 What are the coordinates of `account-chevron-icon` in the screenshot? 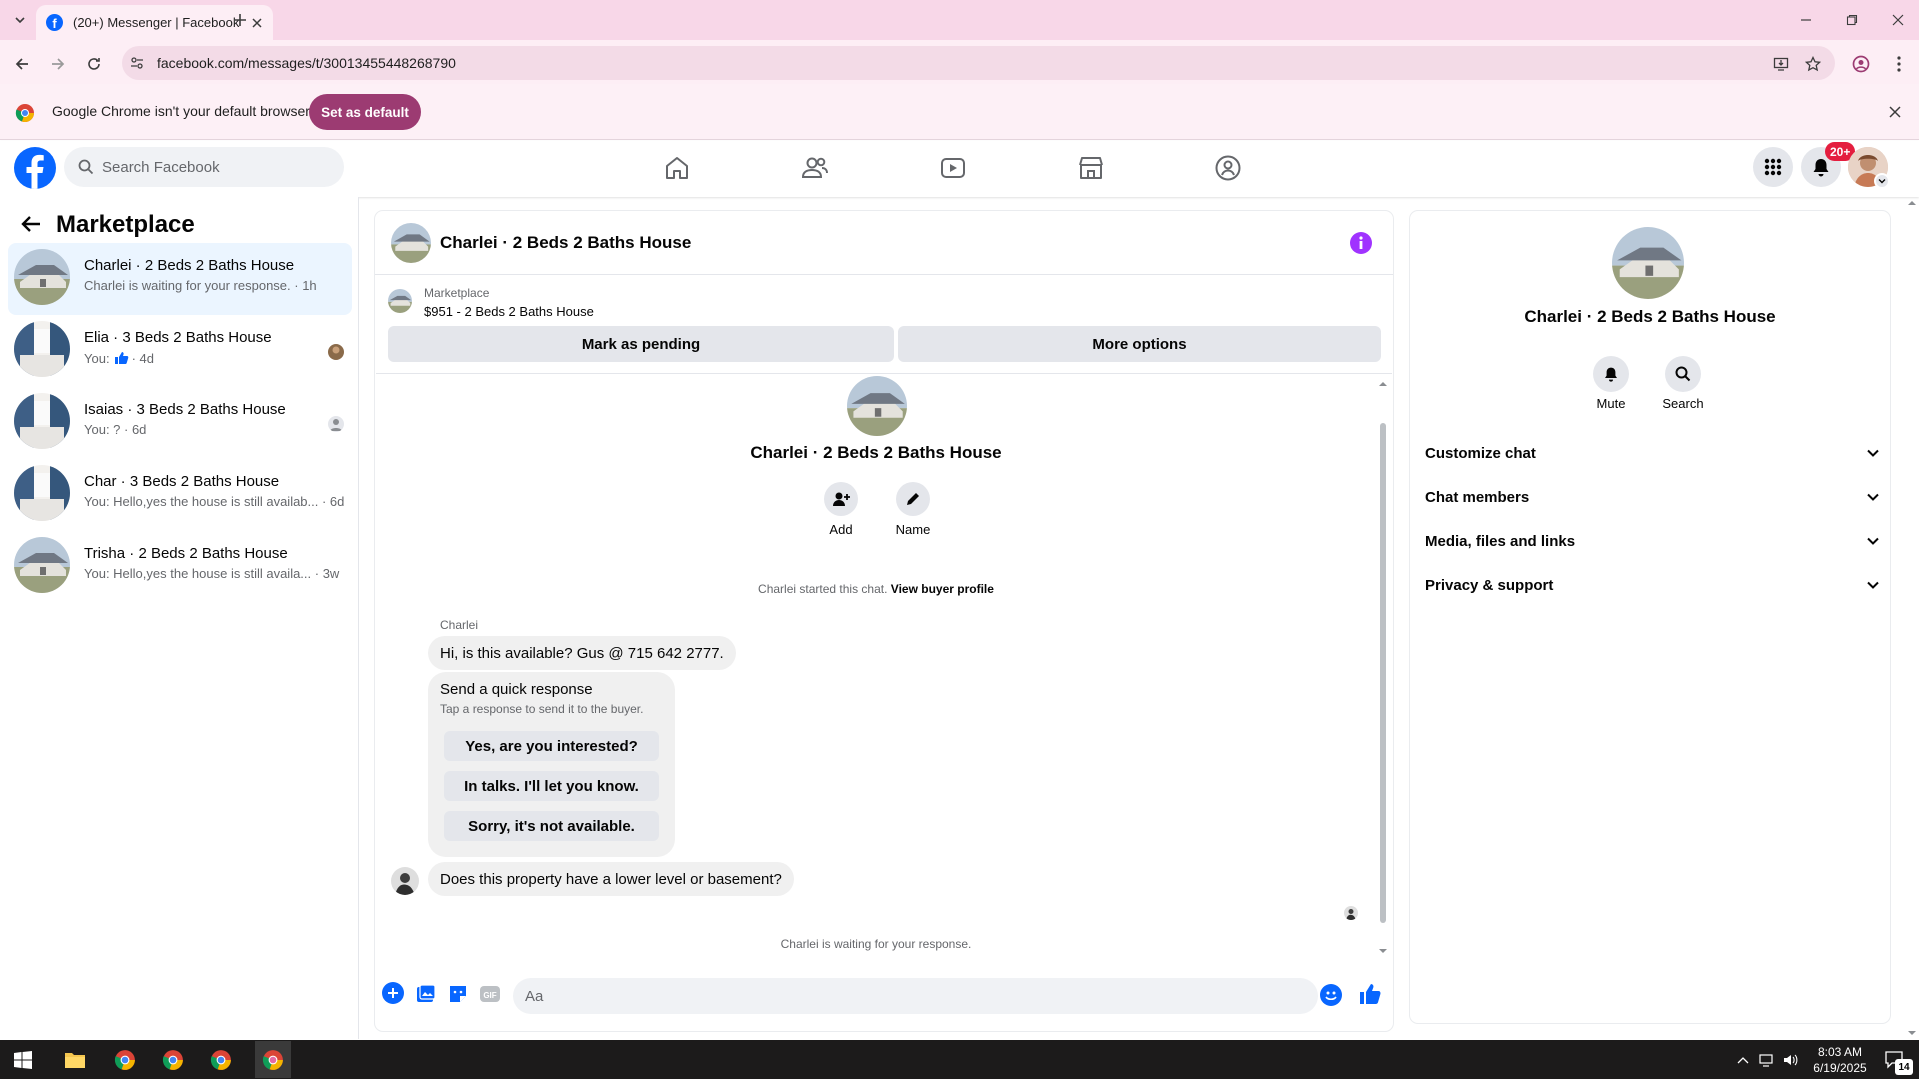 It's located at (1882, 181).